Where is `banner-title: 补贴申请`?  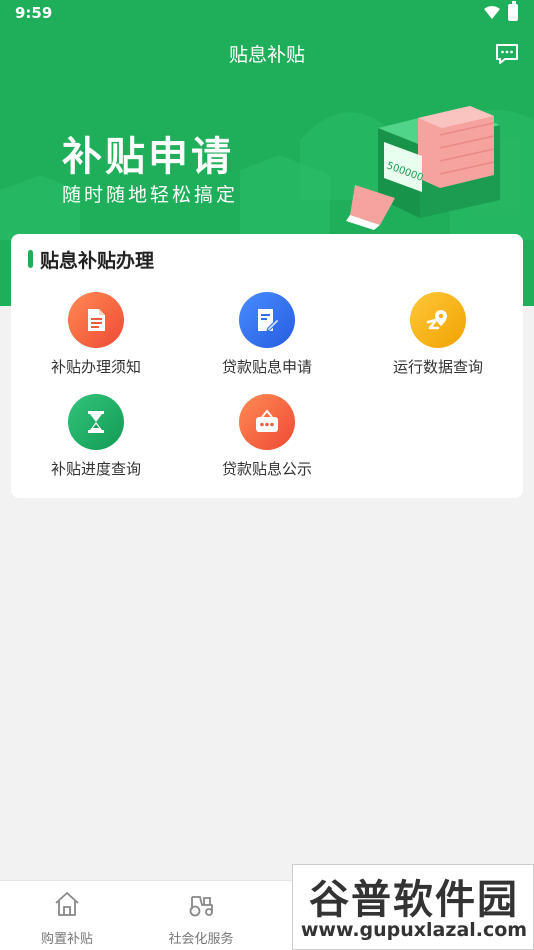 banner-title: 补贴申请 is located at coordinates (148, 157).